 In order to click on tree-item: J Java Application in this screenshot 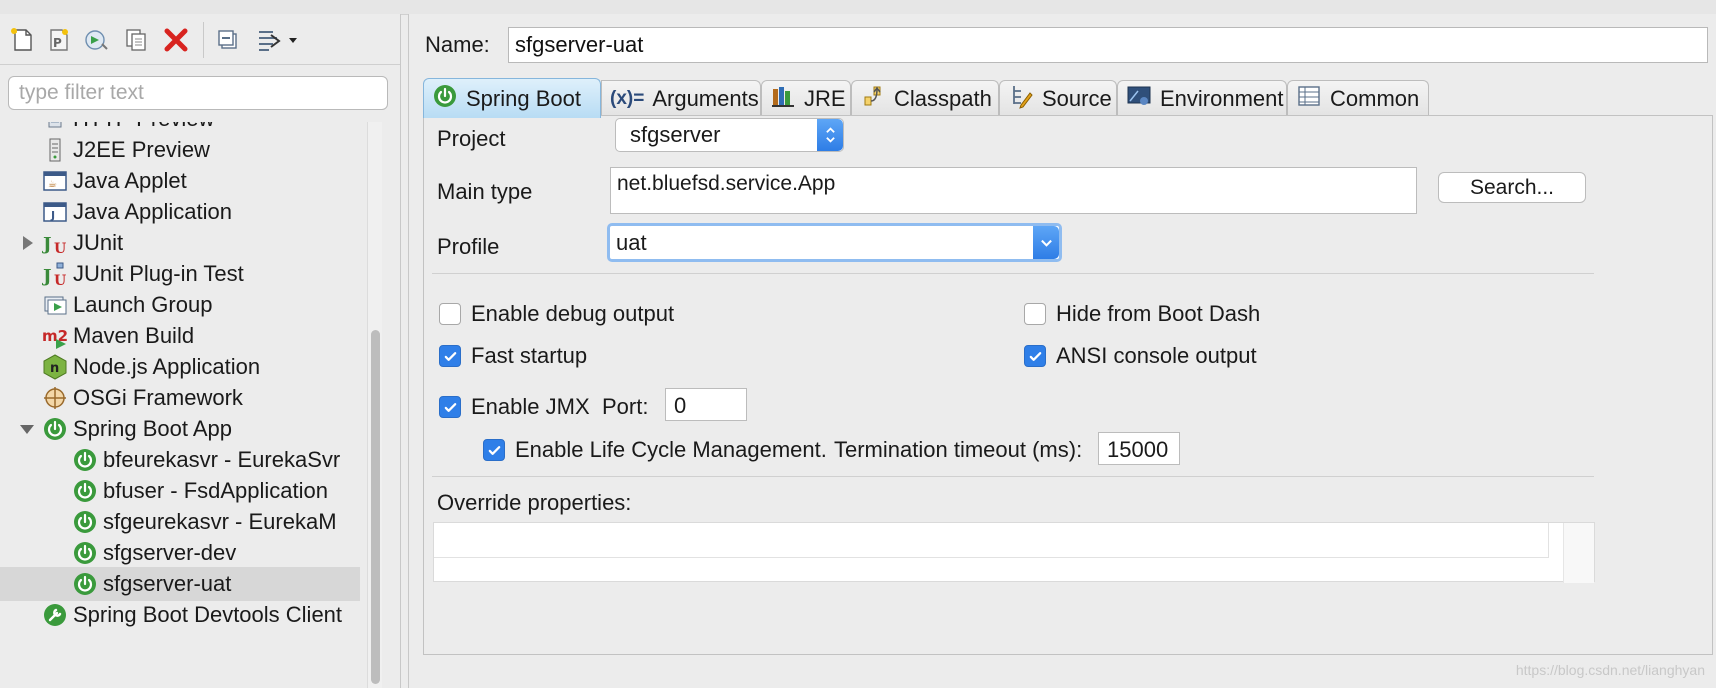, I will do `click(180, 212)`.